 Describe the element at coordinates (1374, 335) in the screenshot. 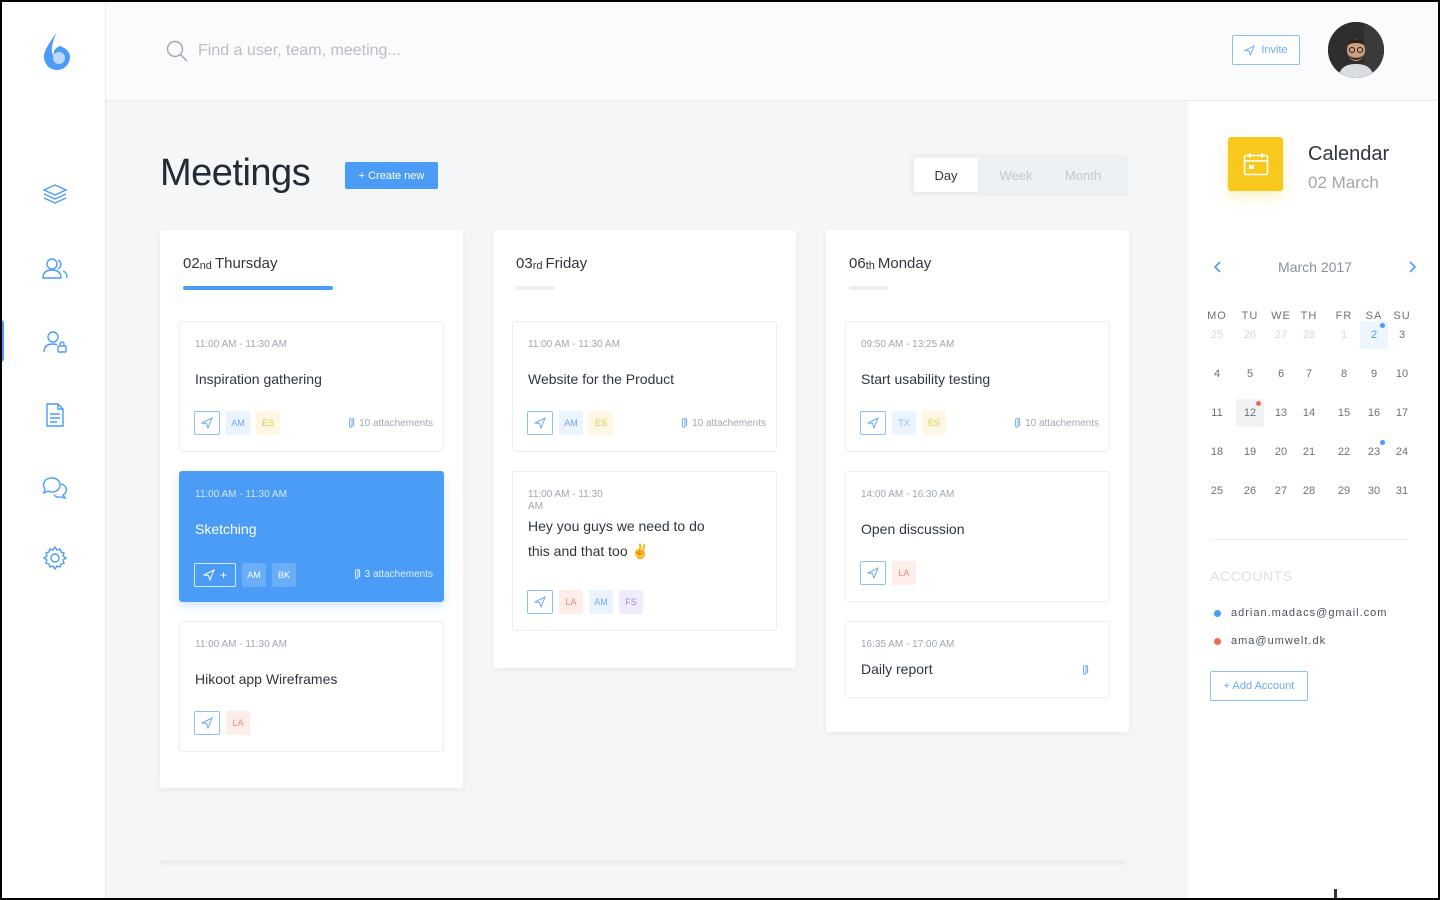

I see `calendar-day: 2` at that location.